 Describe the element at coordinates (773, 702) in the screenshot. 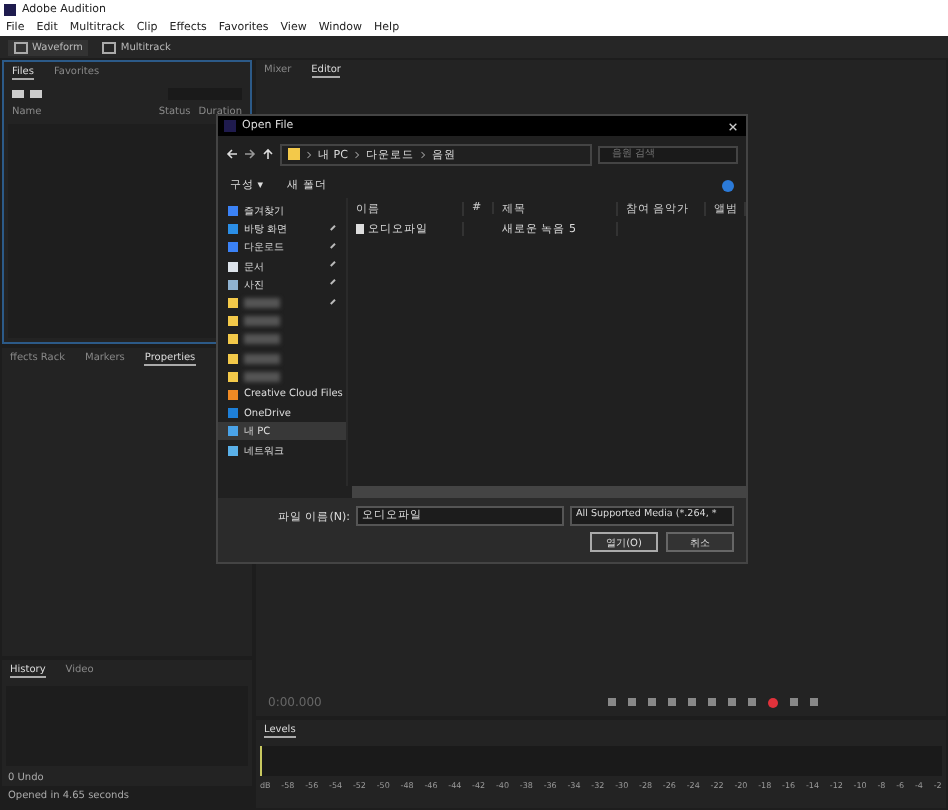

I see `record-button` at that location.